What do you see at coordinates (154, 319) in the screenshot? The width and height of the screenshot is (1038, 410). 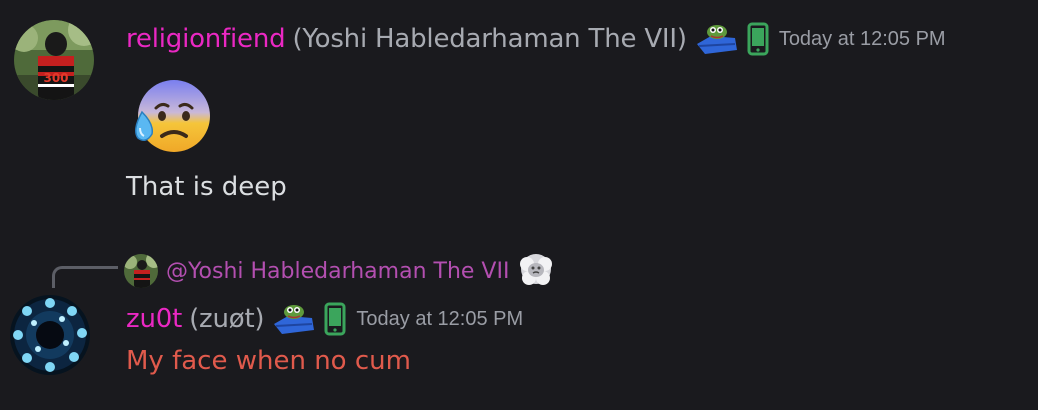 I see `username: zu0t` at bounding box center [154, 319].